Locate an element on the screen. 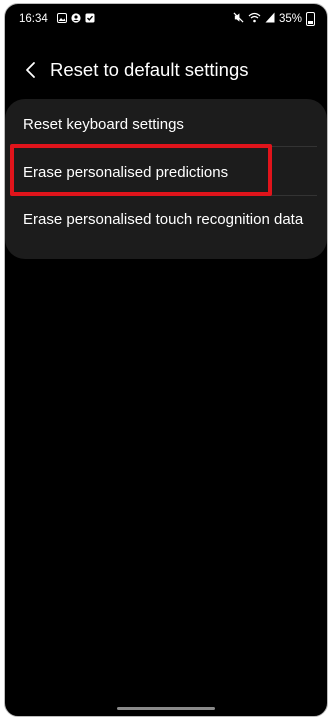 The height and width of the screenshot is (720, 332). checkbox-icon is located at coordinates (90, 18).